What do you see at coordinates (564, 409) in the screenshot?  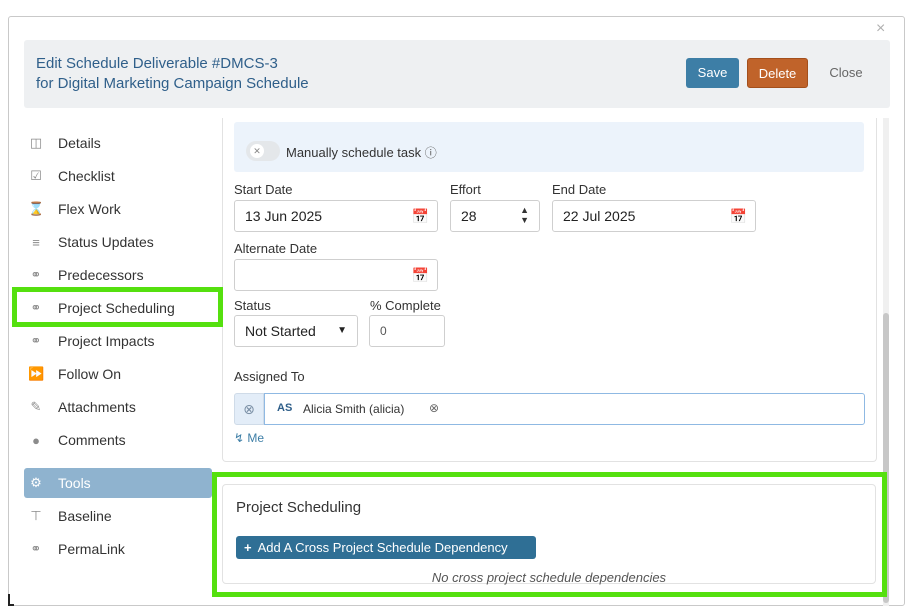 I see `assigned-to-input: AS Alicia Smith (alicia) ⊗` at bounding box center [564, 409].